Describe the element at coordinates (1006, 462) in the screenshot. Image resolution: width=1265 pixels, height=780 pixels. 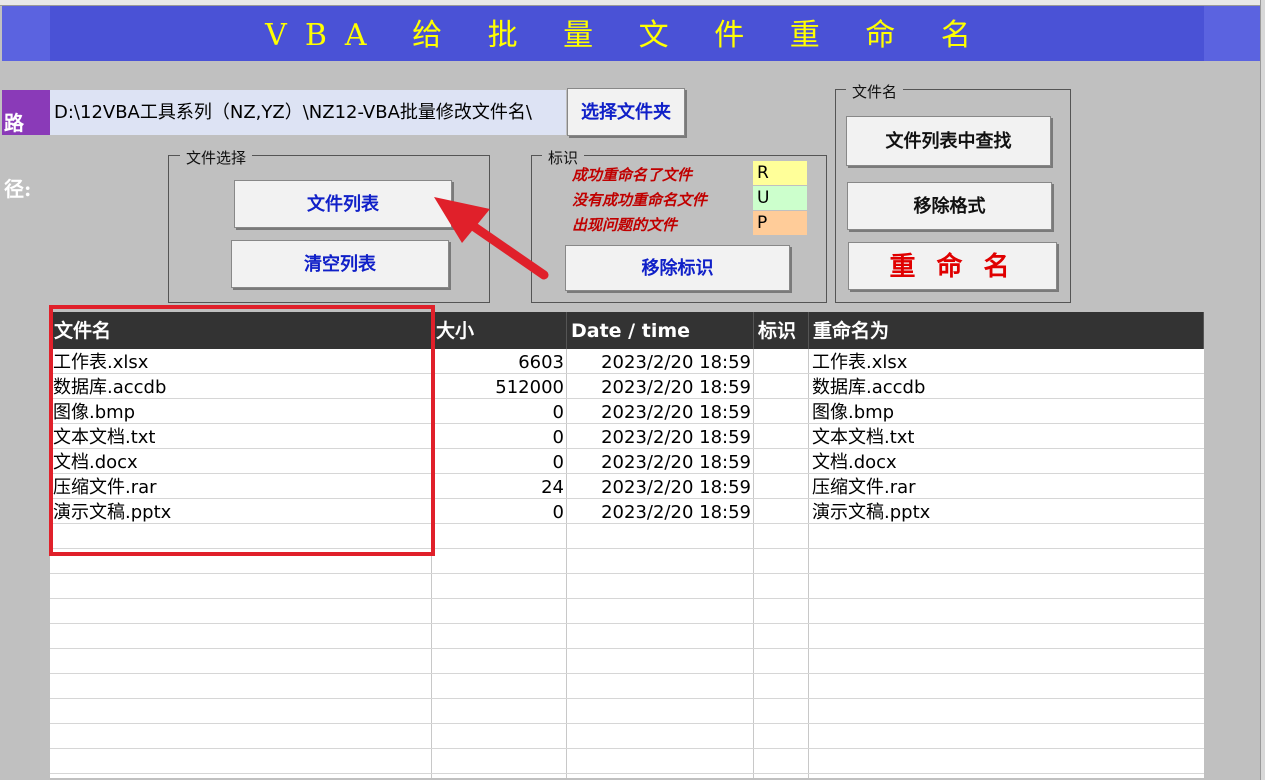
I see `table-cell: 文档.docx` at that location.